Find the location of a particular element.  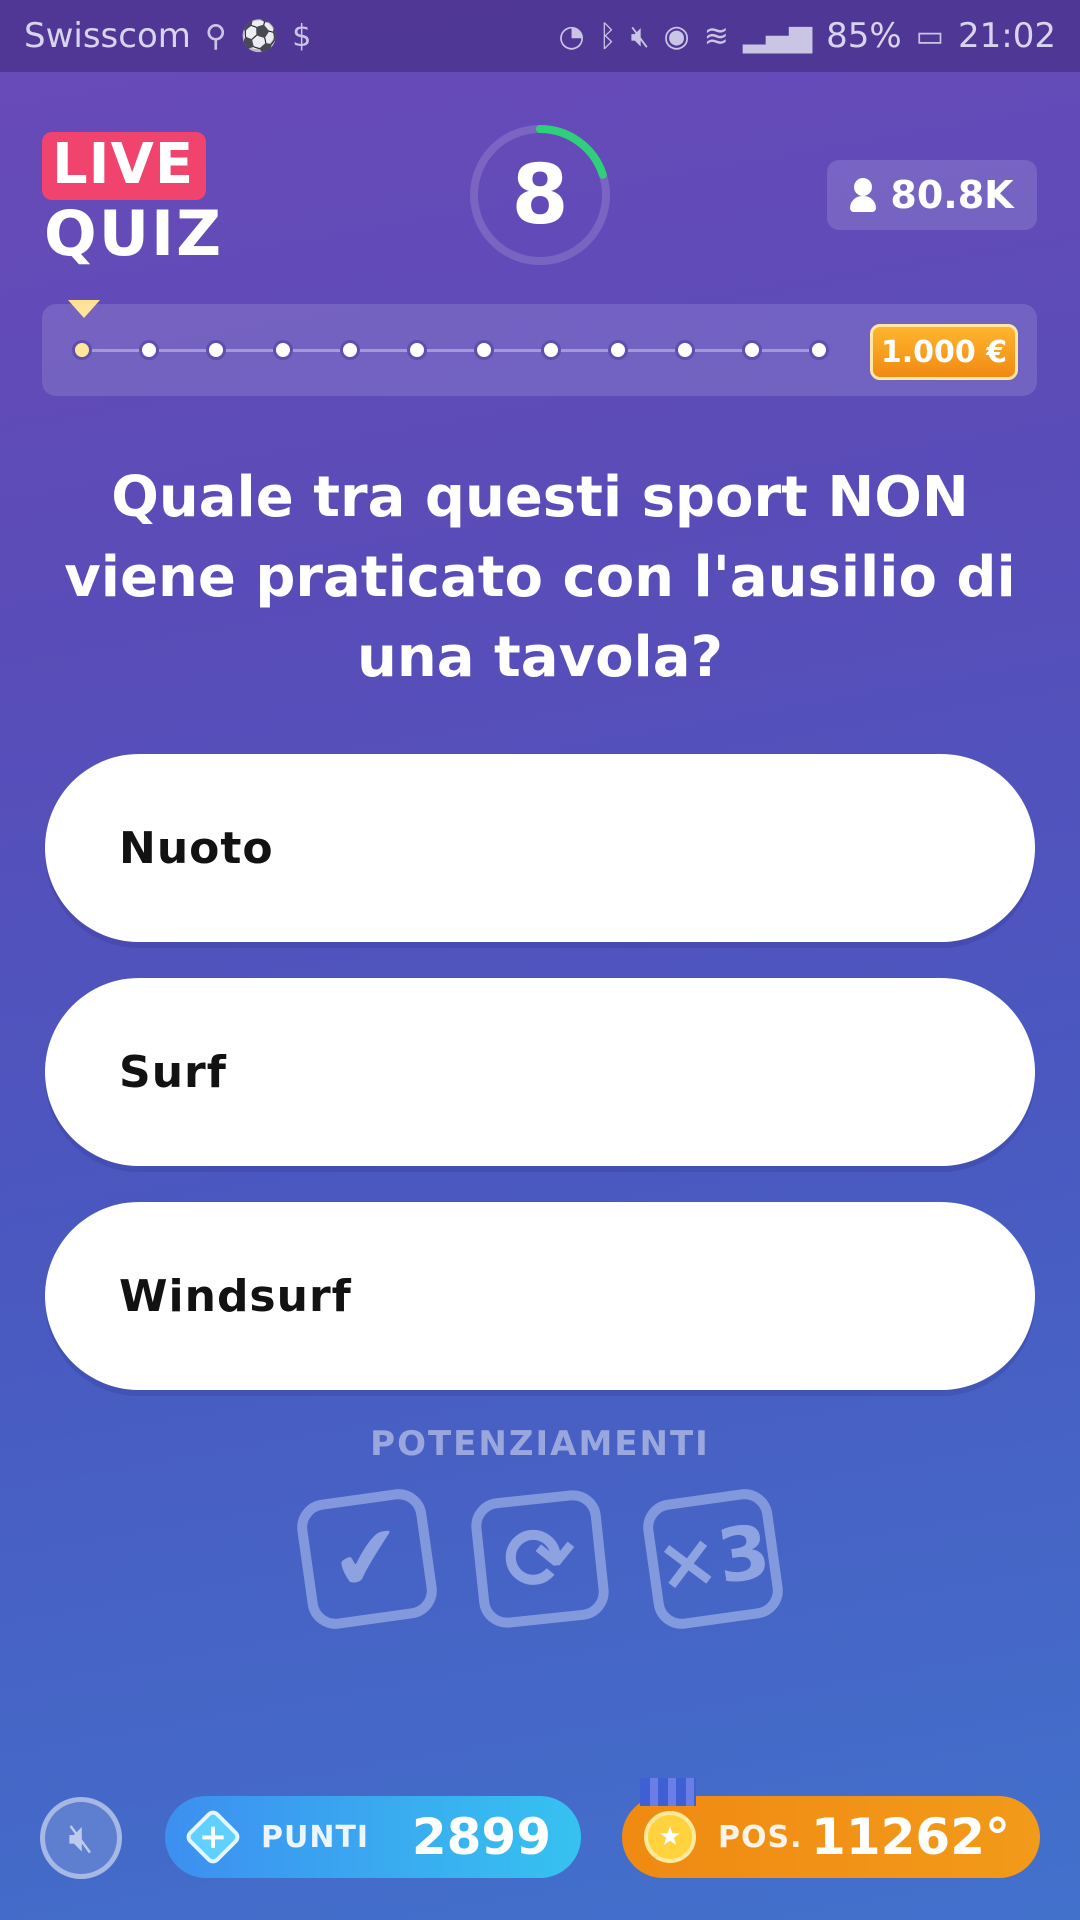

powerup-refresh-button: ⟳ is located at coordinates (540, 1559).